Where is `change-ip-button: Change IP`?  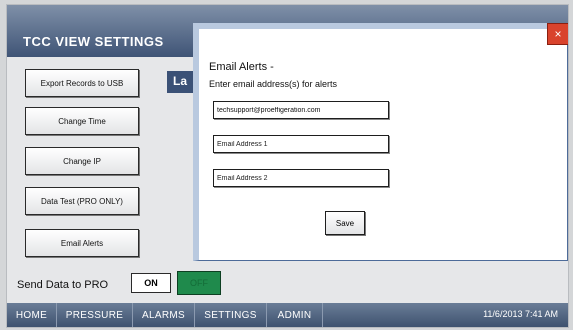 change-ip-button: Change IP is located at coordinates (82, 161).